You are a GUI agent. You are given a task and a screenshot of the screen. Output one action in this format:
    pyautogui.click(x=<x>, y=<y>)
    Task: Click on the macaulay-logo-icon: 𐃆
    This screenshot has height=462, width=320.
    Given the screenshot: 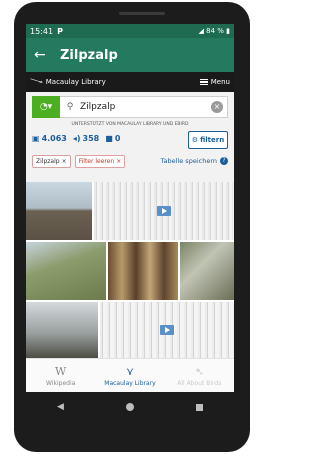 What is the action you would take?
    pyautogui.click(x=36, y=81)
    